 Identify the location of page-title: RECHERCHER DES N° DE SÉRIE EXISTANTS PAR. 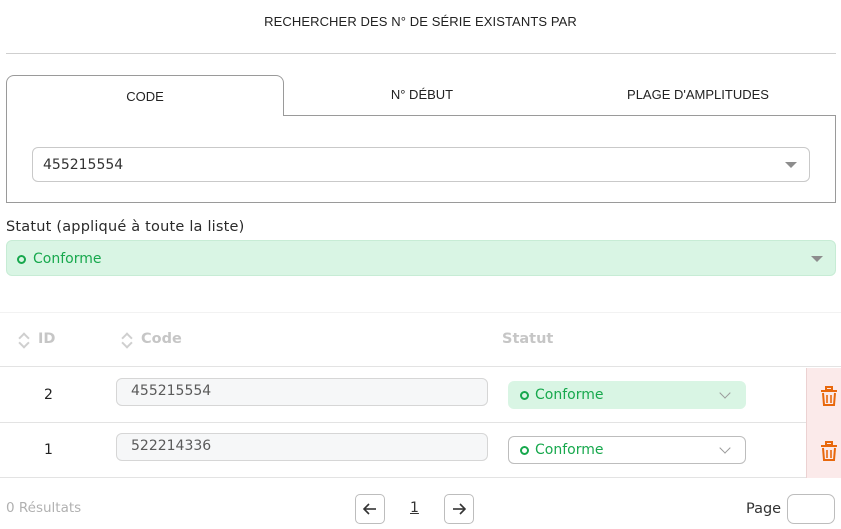
(420, 21).